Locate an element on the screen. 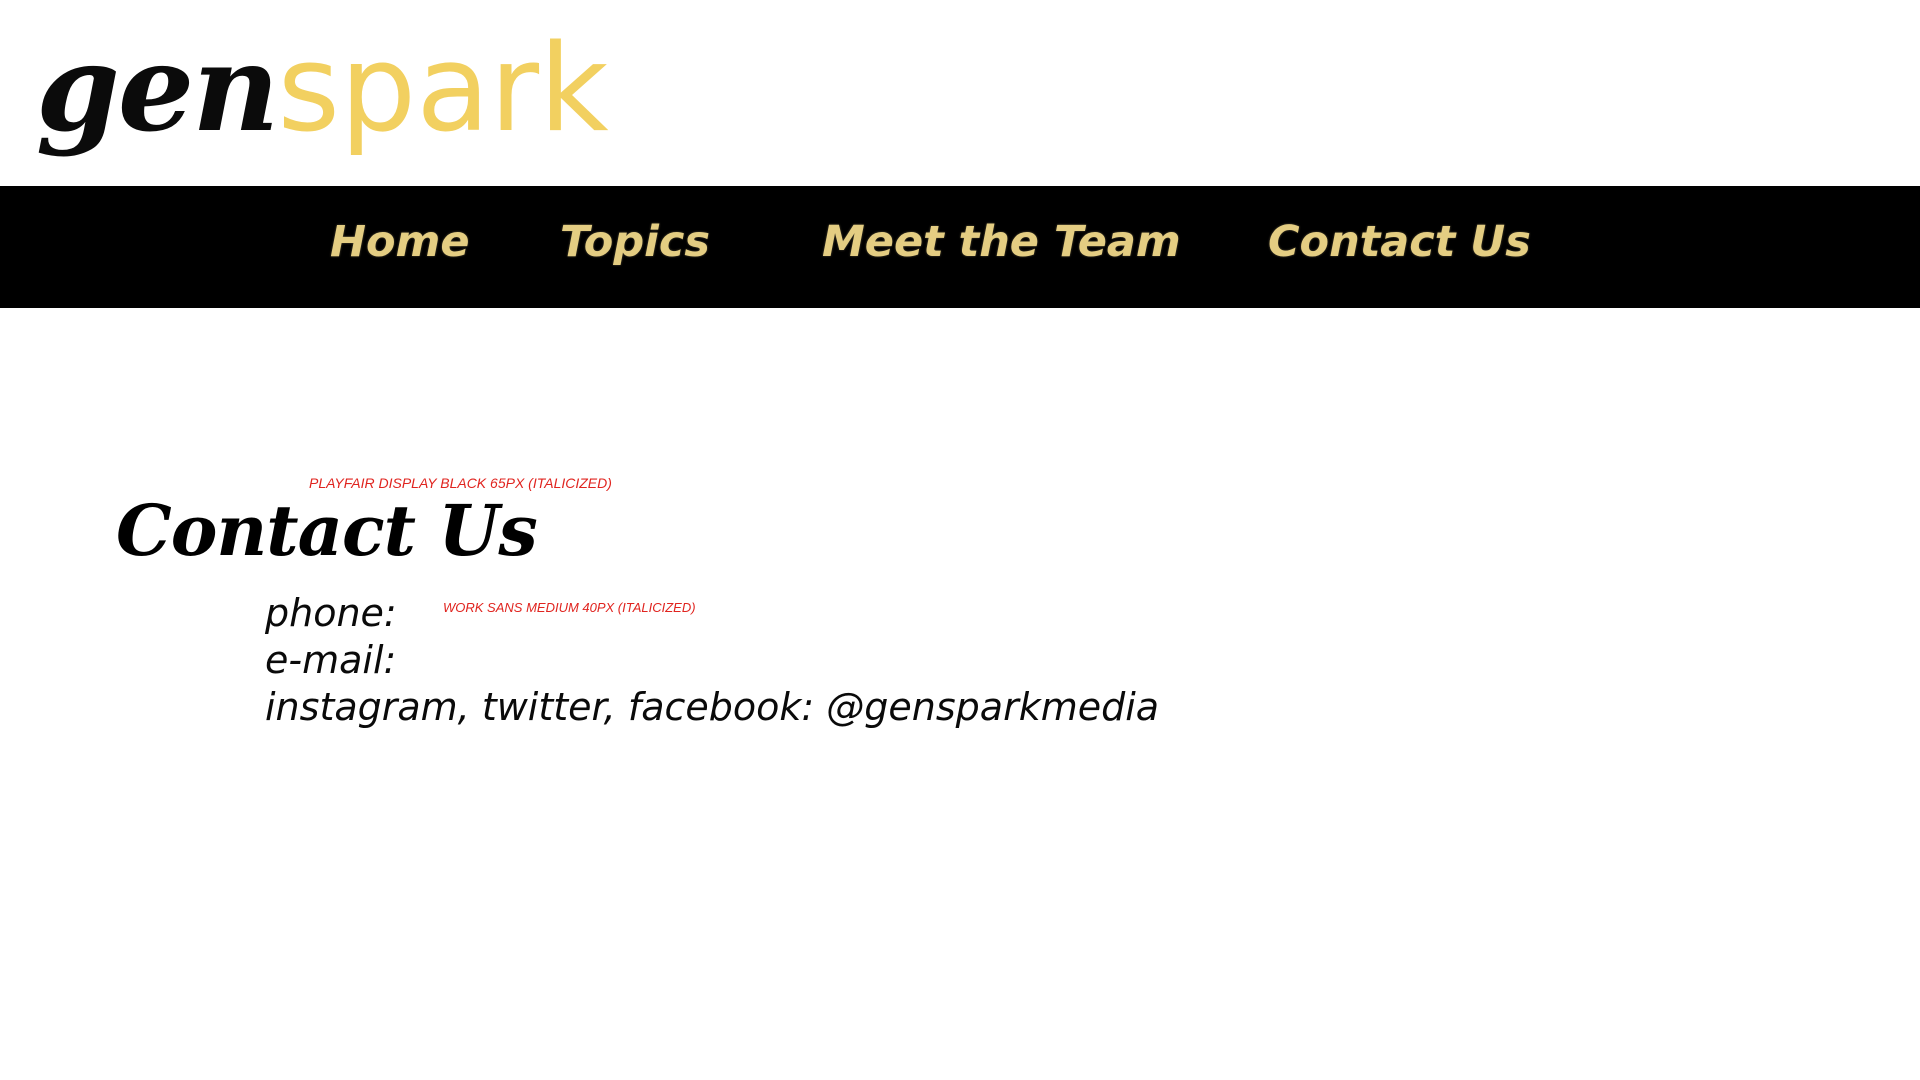 This screenshot has height=1080, width=1920. logo-spark-text: spark is located at coordinates (443, 89).